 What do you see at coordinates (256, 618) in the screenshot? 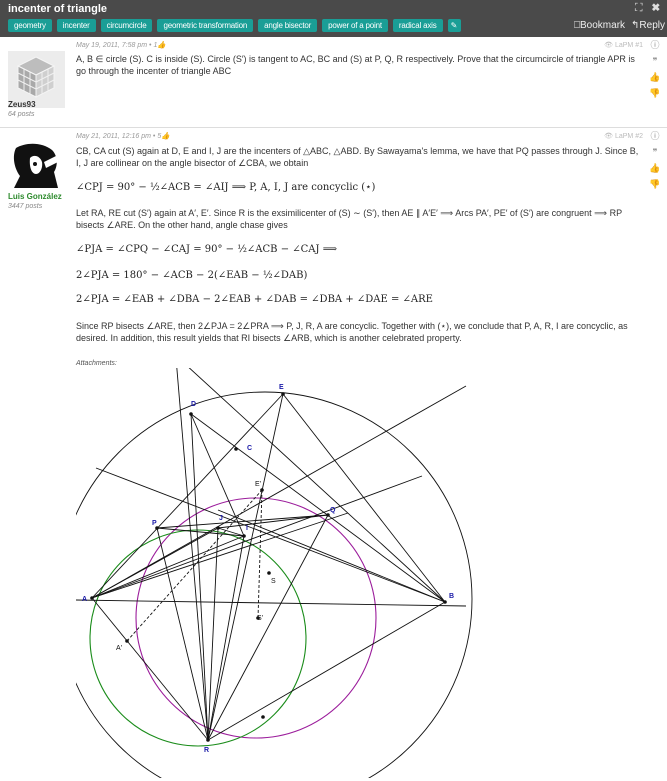
I see `circle-S-prime` at bounding box center [256, 618].